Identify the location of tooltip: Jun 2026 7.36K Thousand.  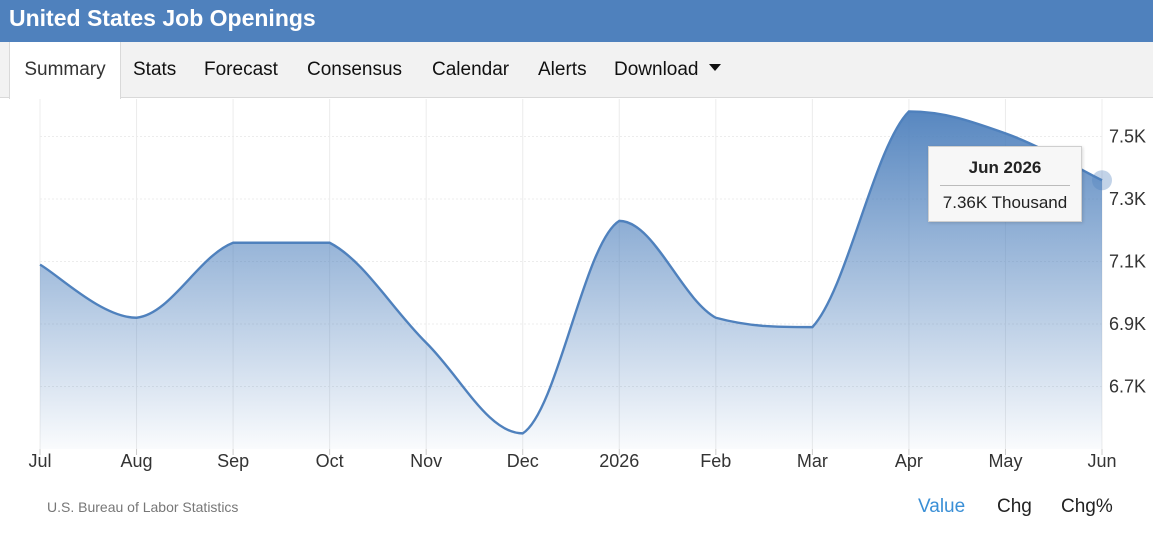
(1005, 184).